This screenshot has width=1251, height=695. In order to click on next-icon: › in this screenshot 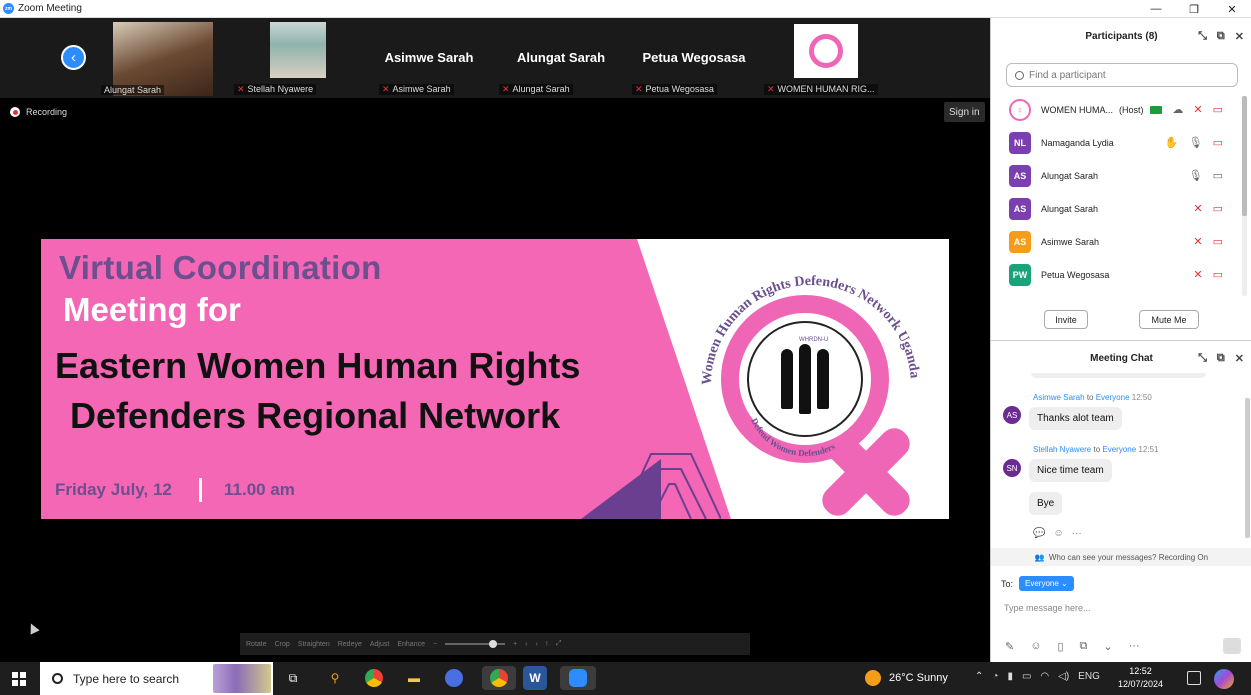, I will do `click(537, 644)`.